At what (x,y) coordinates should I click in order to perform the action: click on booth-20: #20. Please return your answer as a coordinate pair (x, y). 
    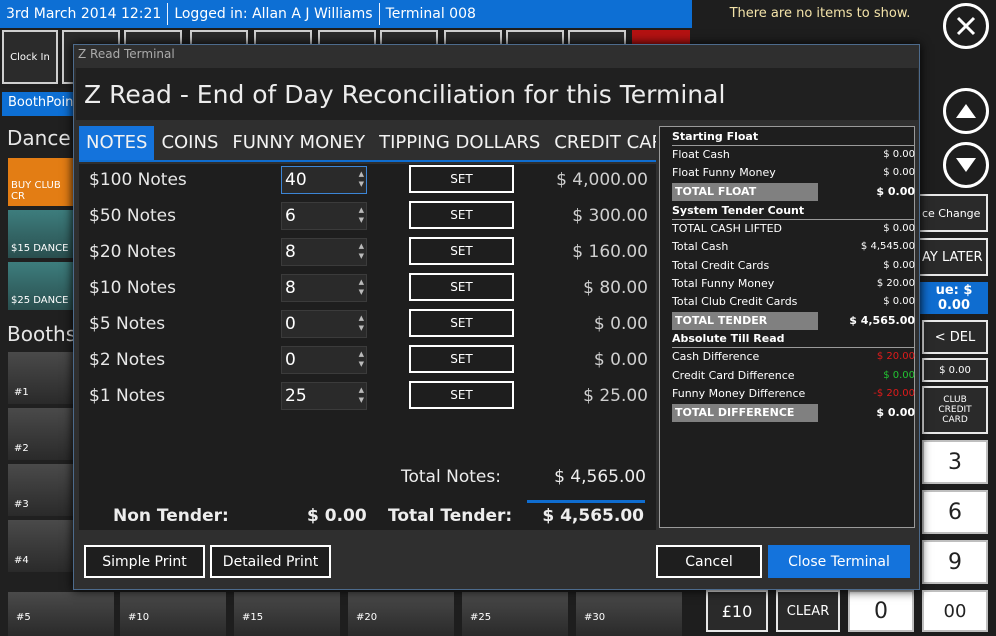
    Looking at the image, I should click on (401, 614).